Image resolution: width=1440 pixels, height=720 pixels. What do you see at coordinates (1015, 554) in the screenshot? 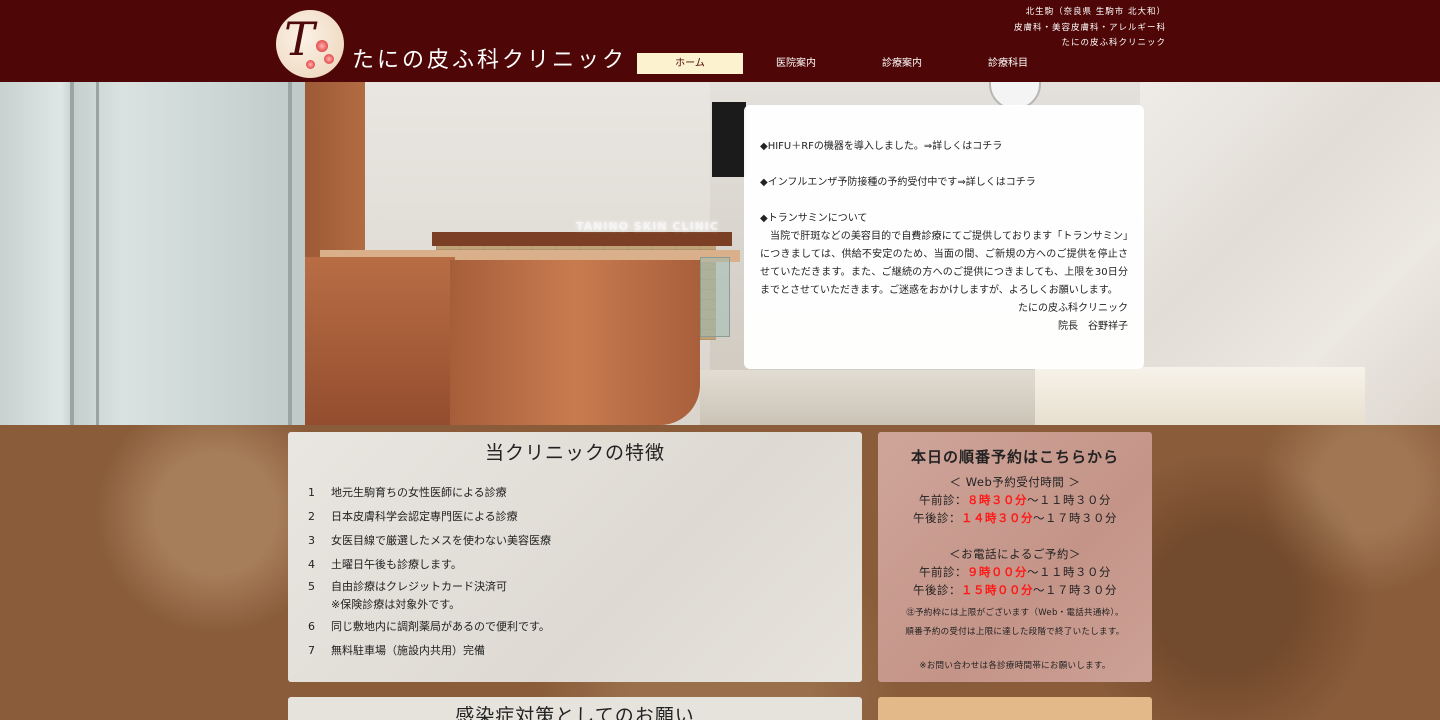
I see `tel-hours-heading: ＜お電話によるご予約＞` at bounding box center [1015, 554].